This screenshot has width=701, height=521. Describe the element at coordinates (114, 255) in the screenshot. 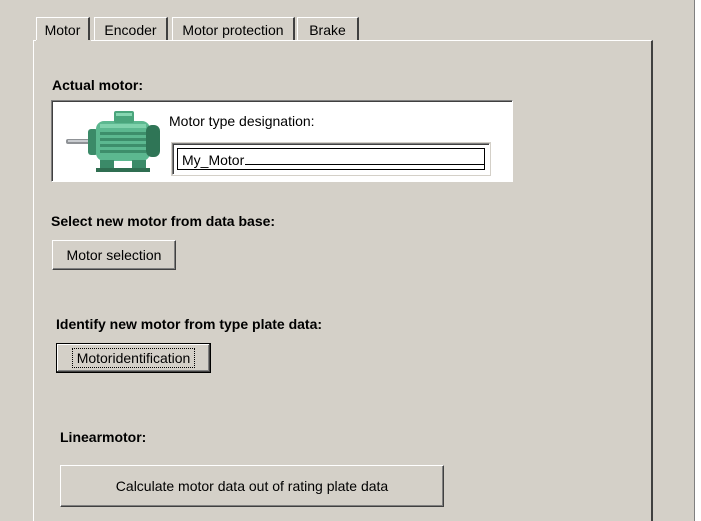

I see `motor-selection-button: Motor selection` at that location.